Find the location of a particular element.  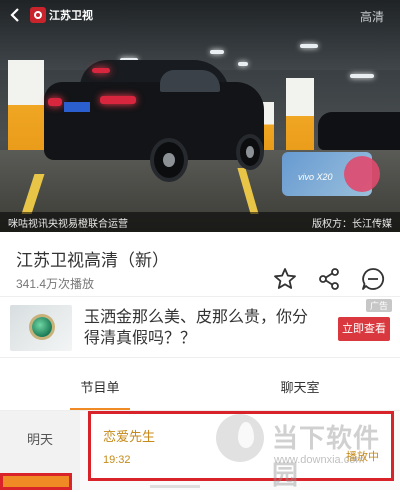

license-plate is located at coordinates (77, 107).